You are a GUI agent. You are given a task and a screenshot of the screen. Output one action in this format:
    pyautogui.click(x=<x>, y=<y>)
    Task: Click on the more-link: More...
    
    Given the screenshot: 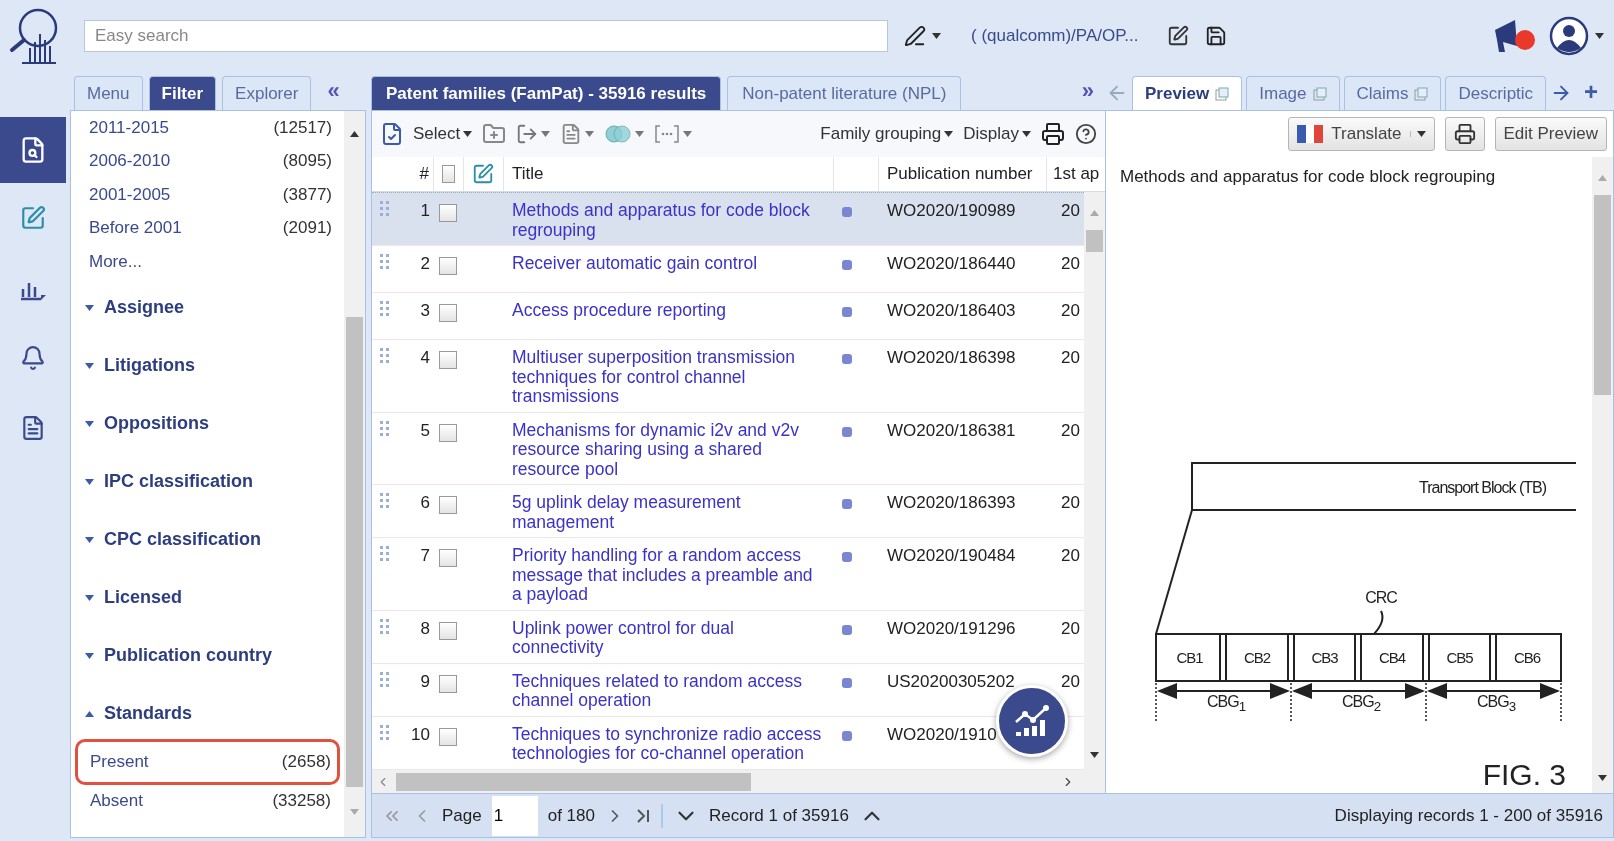 What is the action you would take?
    pyautogui.click(x=115, y=261)
    